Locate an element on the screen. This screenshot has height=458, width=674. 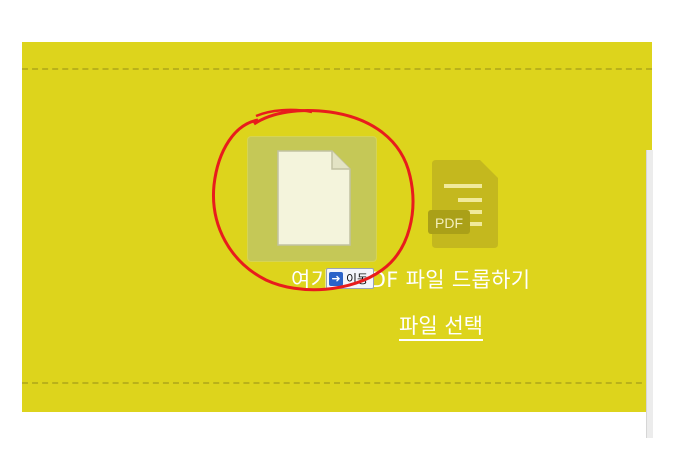
dashed-border-top is located at coordinates (337, 69).